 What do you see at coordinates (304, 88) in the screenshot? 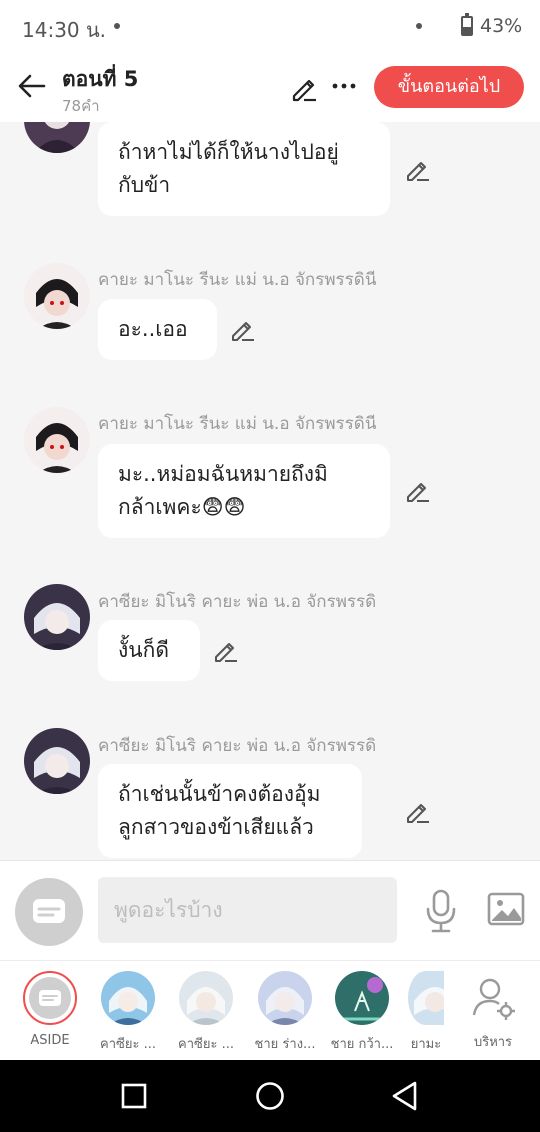
I see `edit-title-icon` at bounding box center [304, 88].